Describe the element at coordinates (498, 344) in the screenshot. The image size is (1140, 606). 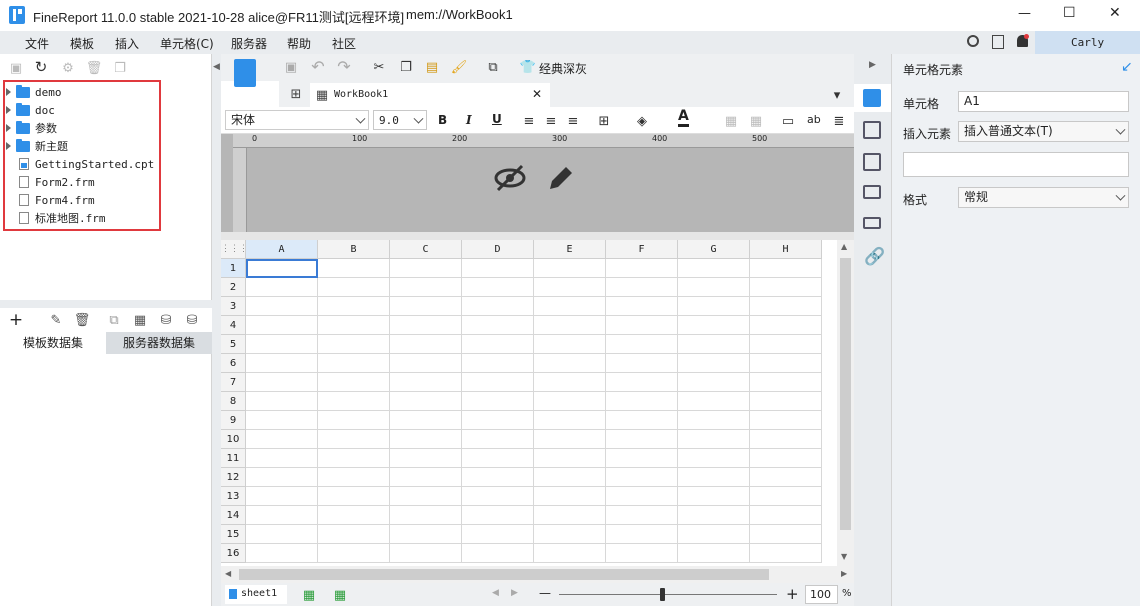
I see `cell-d5` at that location.